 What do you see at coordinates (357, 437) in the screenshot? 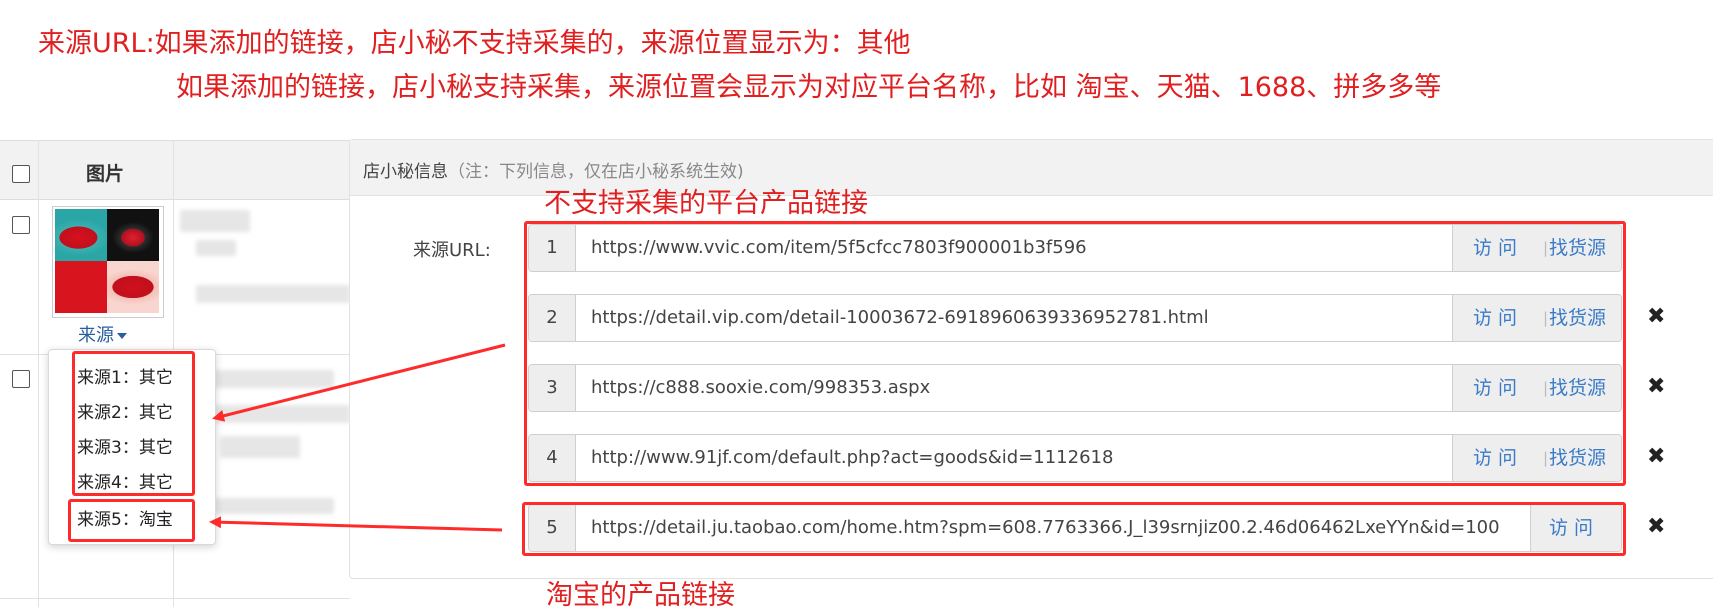
I see `callout-arrows` at bounding box center [357, 437].